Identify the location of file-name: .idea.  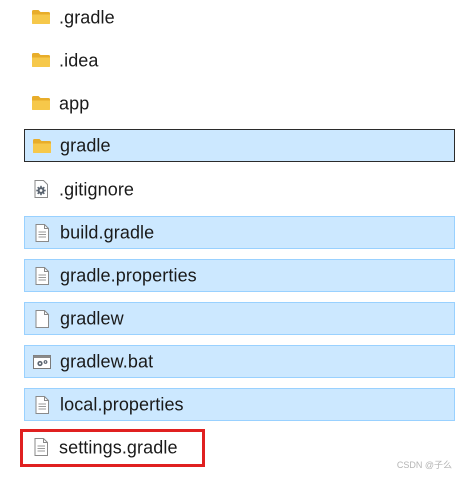
(79, 60).